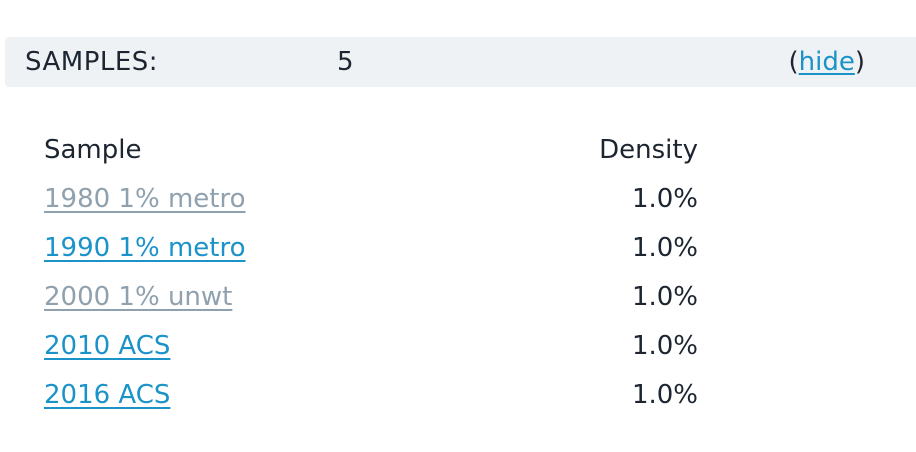 This screenshot has height=452, width=916. I want to click on column-header-density: Density, so click(648, 150).